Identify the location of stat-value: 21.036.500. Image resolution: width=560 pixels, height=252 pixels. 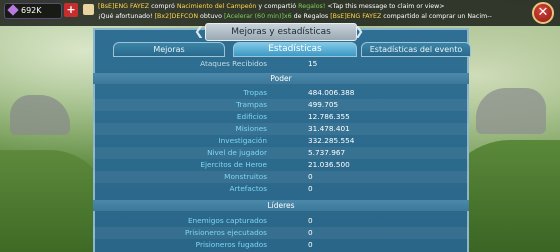
(329, 164).